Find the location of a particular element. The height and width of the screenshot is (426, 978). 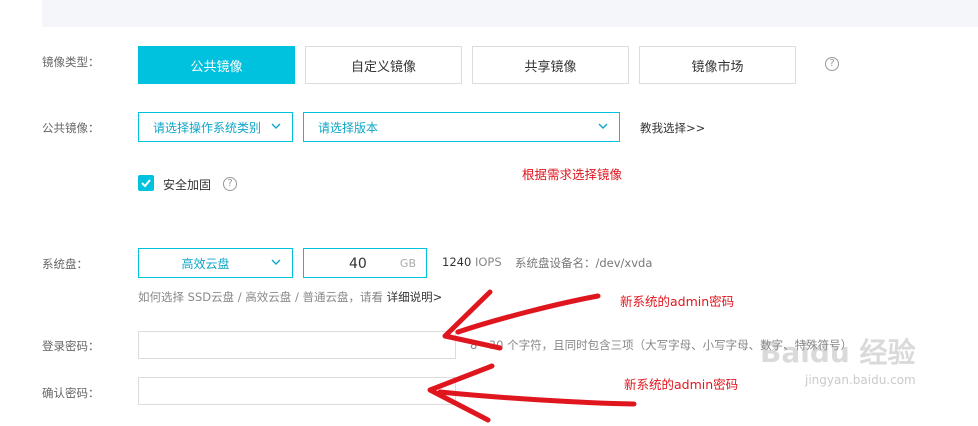

security-hardening-label: 安全加固 is located at coordinates (187, 185).